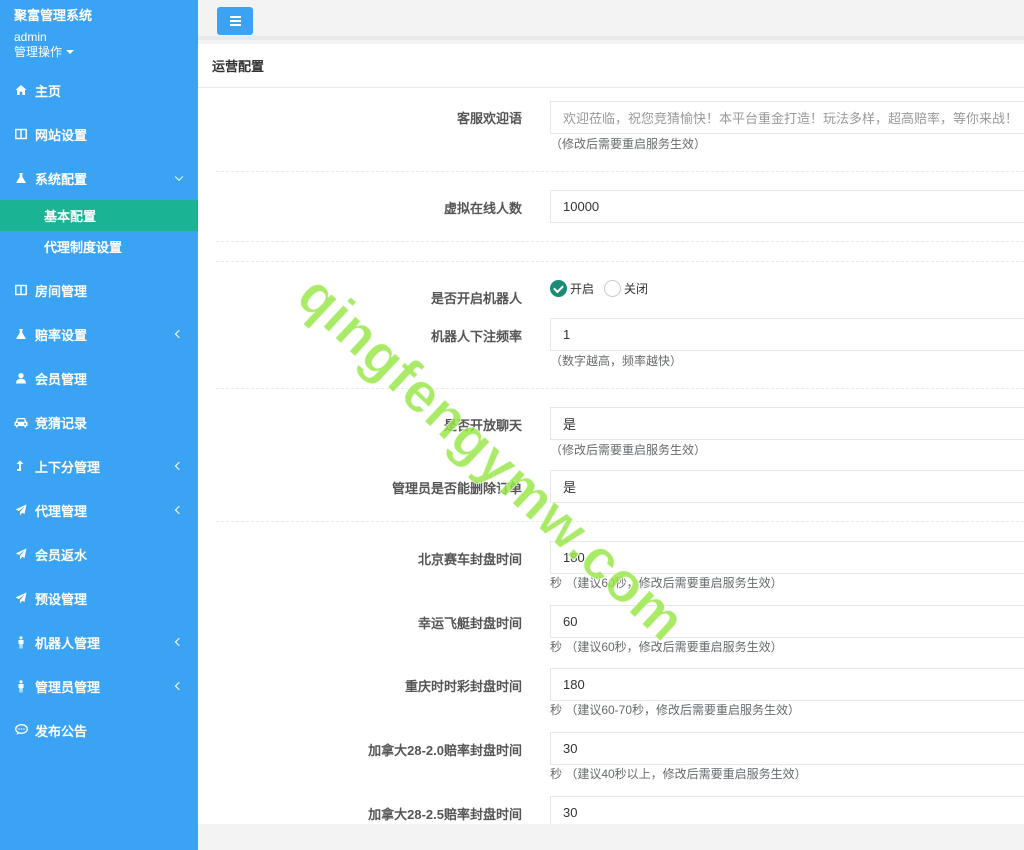 The image size is (1024, 850). Describe the element at coordinates (469, 623) in the screenshot. I see `lucky-boat-close-label: 幸运飞艇封盘时间` at that location.